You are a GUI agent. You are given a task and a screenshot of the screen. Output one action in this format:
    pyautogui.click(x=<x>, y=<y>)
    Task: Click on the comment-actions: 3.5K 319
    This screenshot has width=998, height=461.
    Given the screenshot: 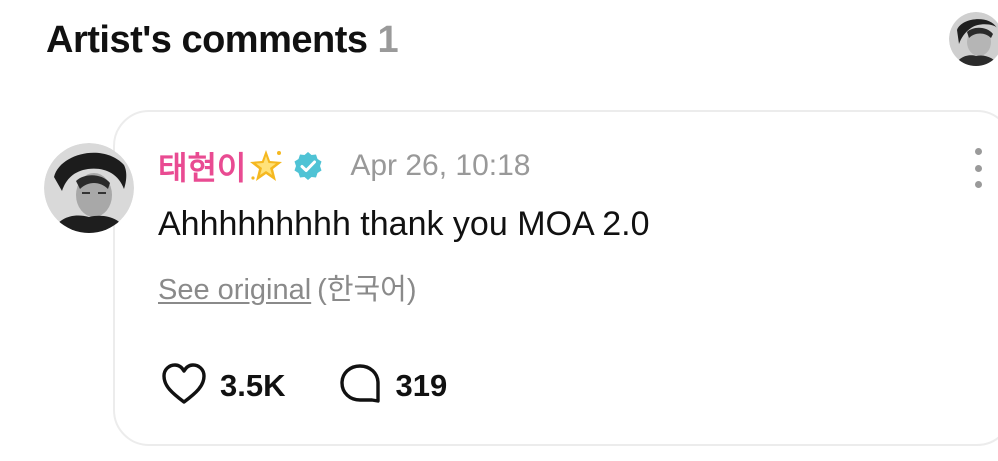 What is the action you would take?
    pyautogui.click(x=303, y=386)
    